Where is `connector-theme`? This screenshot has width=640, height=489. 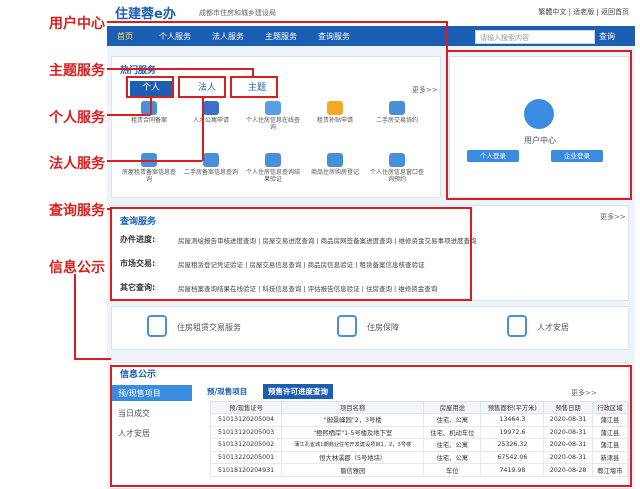
connector-theme is located at coordinates (179, 69).